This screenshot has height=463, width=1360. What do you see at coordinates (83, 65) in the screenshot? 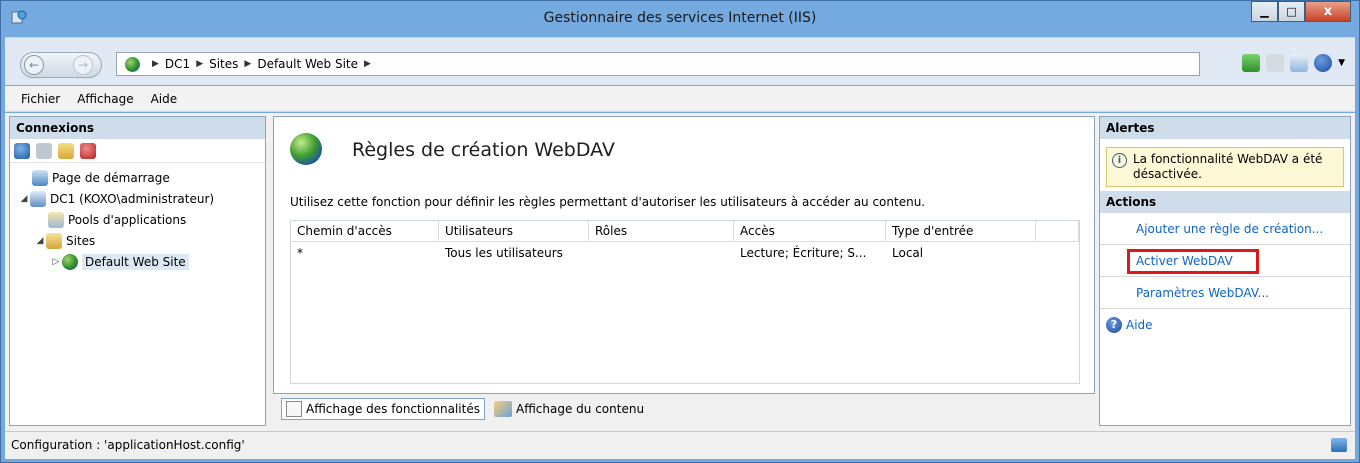
I see `forward-button: →` at bounding box center [83, 65].